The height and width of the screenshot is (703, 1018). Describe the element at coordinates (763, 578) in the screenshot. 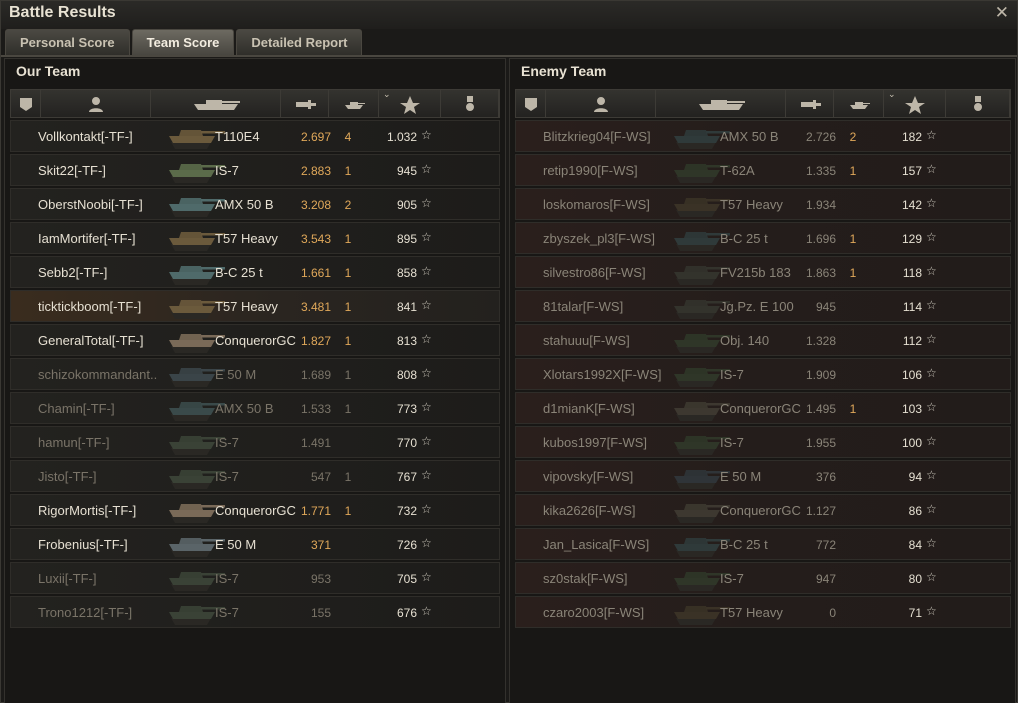

I see `table-row: sz0stak[F-WS] IS-7 947 80 ☆` at that location.